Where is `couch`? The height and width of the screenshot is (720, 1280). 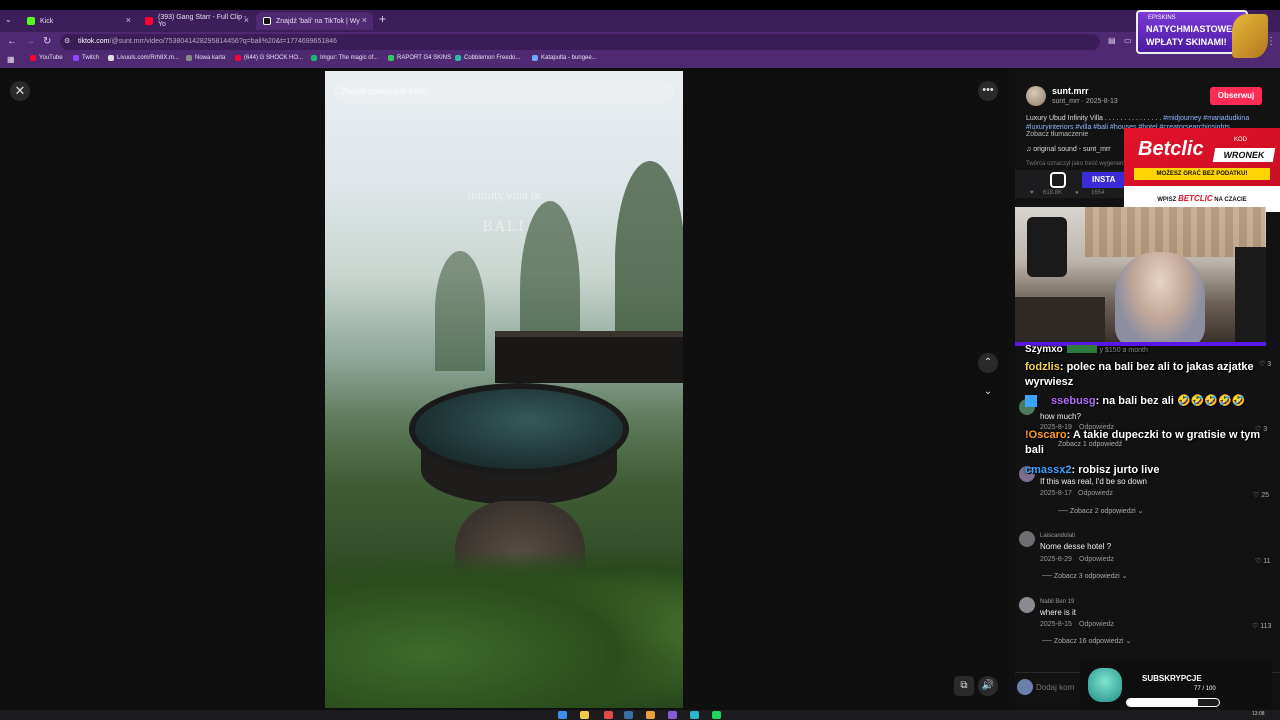
couch is located at coordinates (1060, 320).